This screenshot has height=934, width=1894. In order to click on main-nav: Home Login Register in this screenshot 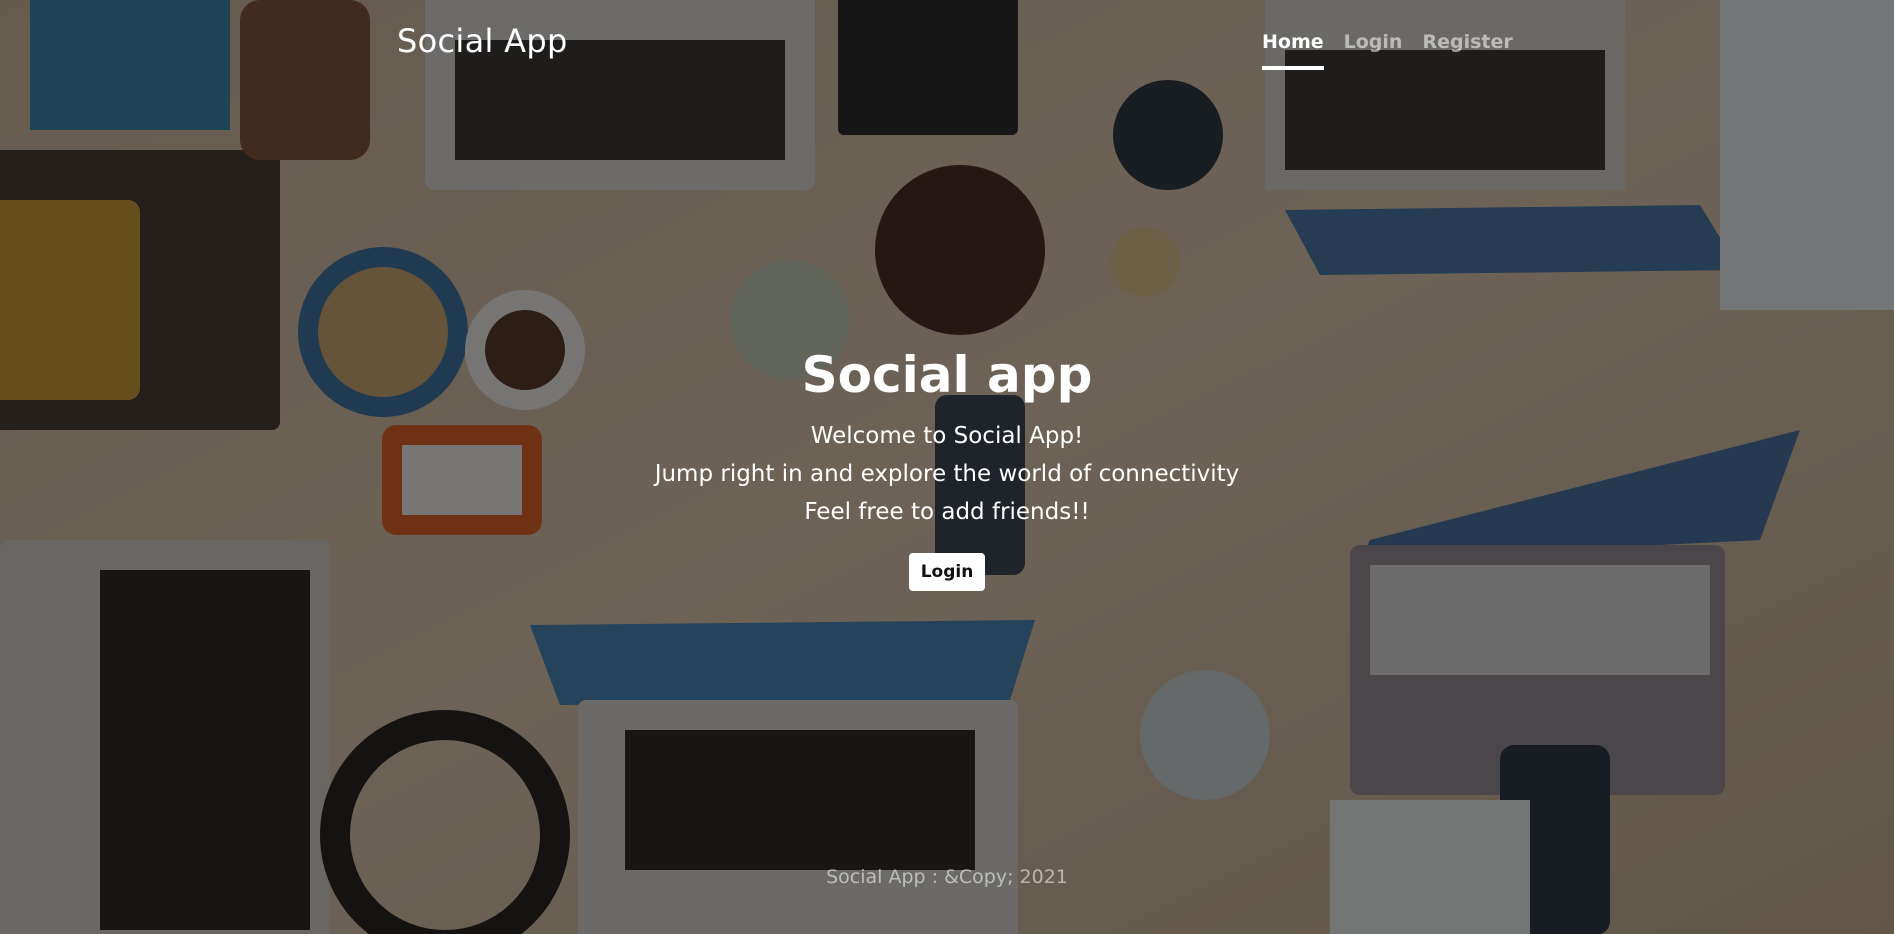, I will do `click(1387, 50)`.